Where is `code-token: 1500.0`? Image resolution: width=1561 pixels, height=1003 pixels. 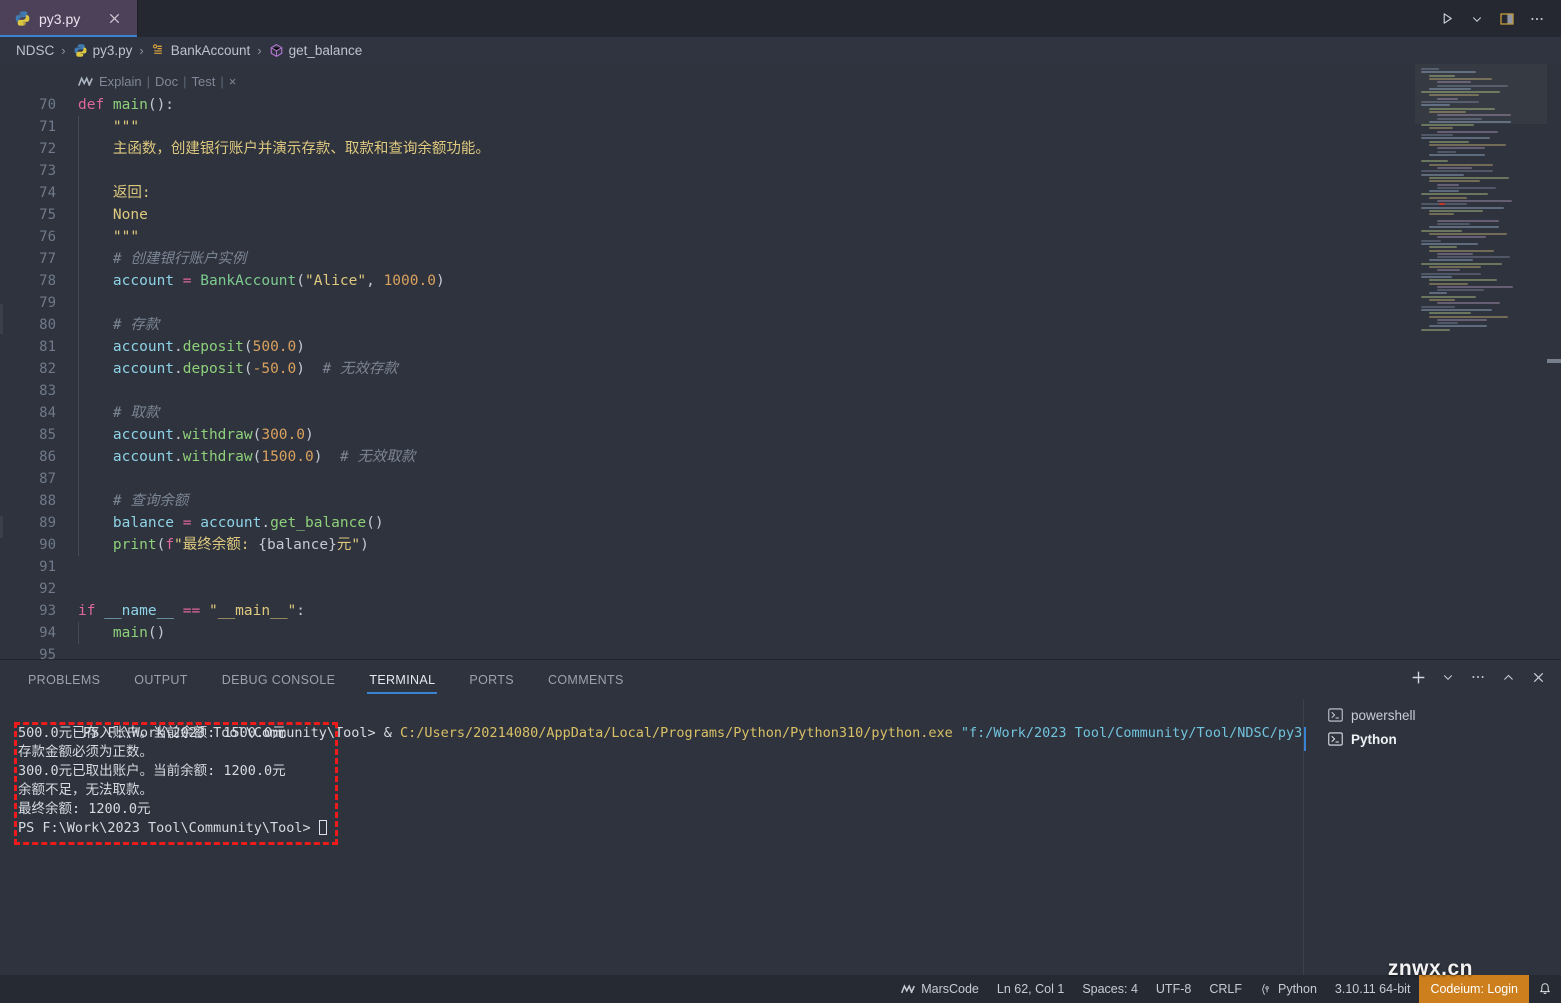
code-token: 1500.0 is located at coordinates (287, 457).